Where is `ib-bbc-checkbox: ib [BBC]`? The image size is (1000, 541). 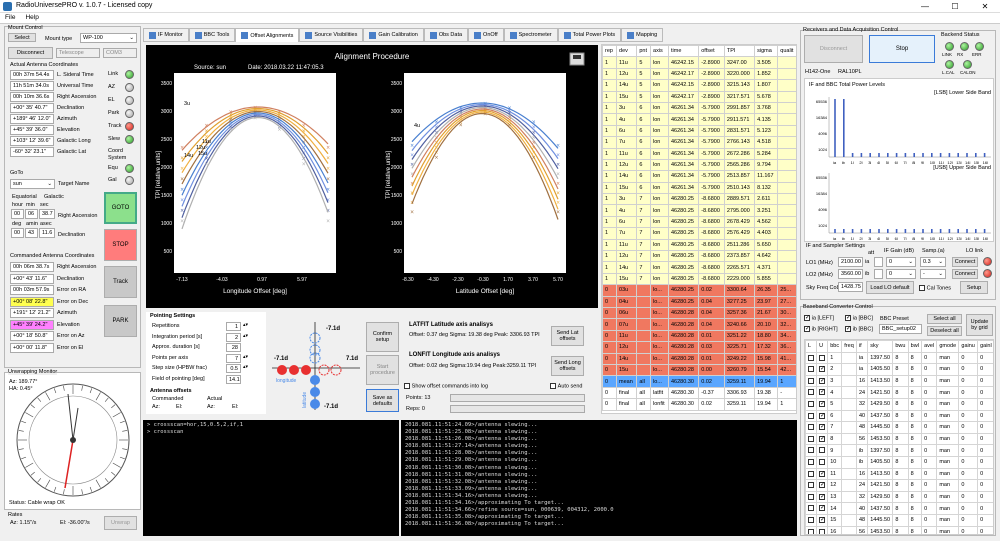 ib-bbc-checkbox: ib [BBC] is located at coordinates (859, 329).